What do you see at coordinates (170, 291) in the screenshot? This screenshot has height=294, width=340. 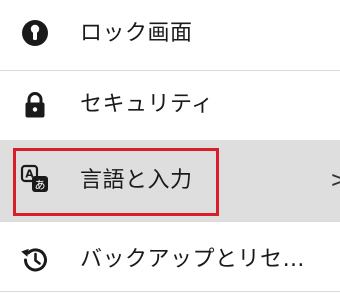 I see `divider` at bounding box center [170, 291].